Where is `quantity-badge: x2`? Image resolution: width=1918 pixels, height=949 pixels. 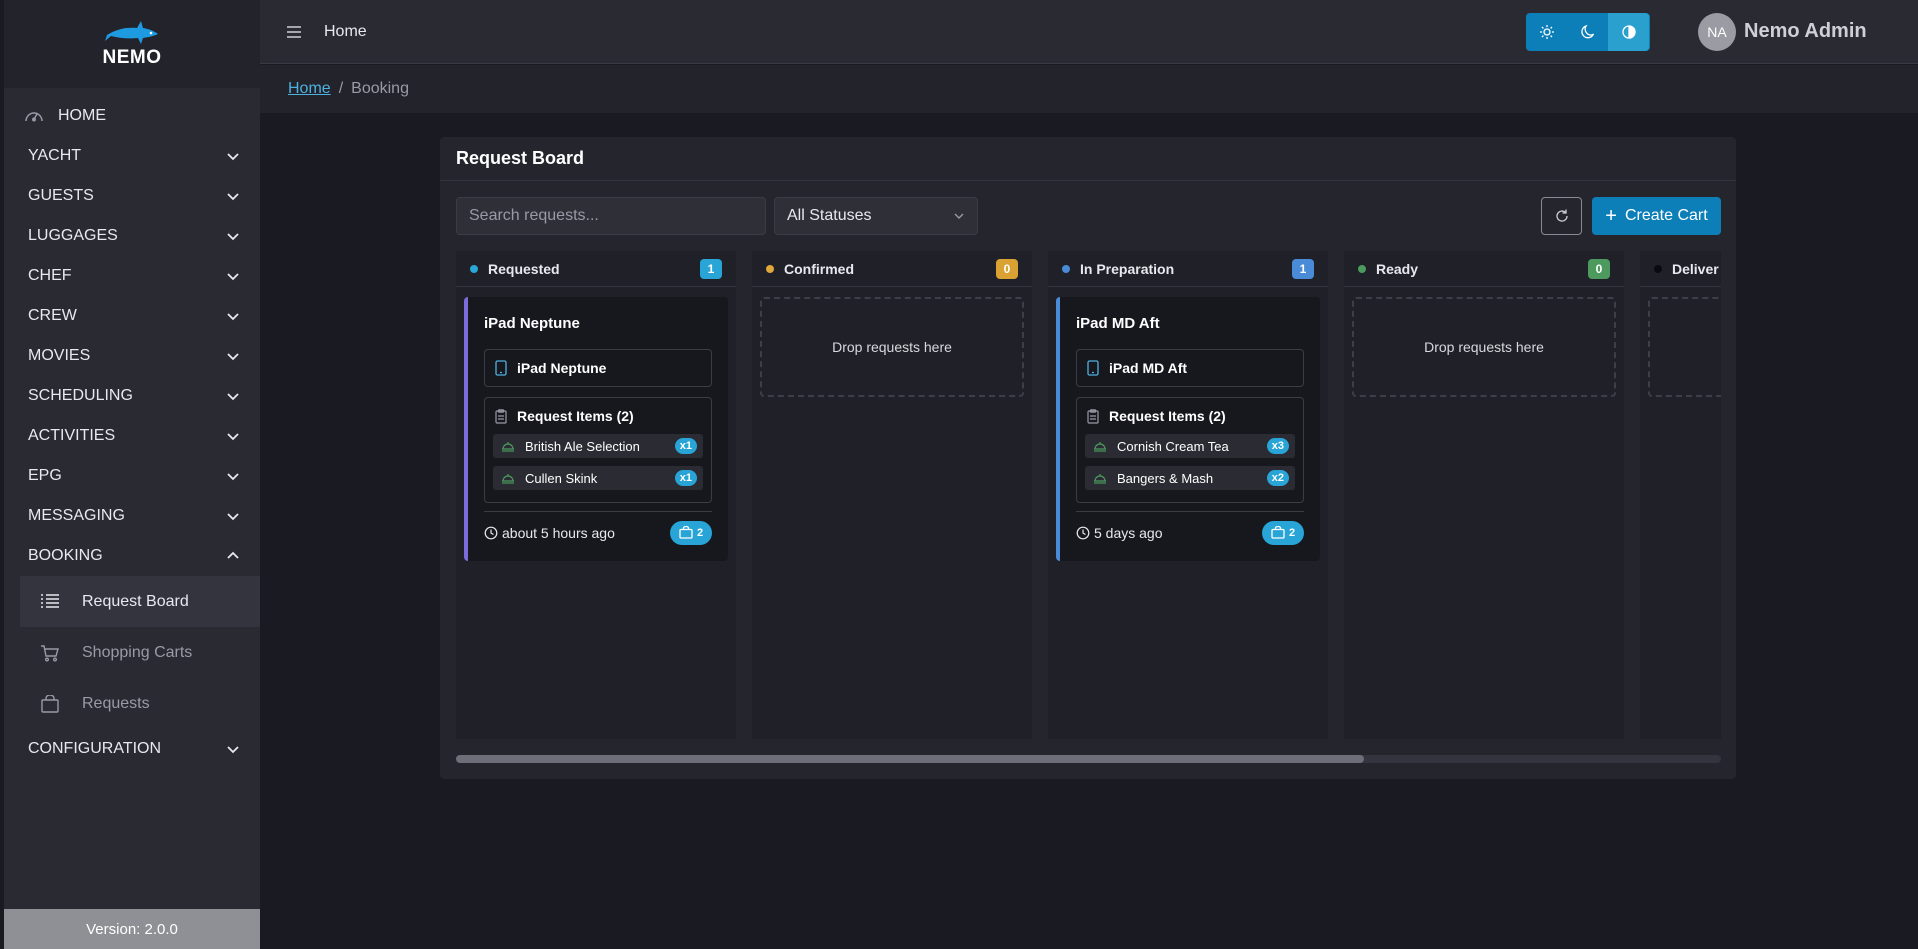 quantity-badge: x2 is located at coordinates (1277, 478).